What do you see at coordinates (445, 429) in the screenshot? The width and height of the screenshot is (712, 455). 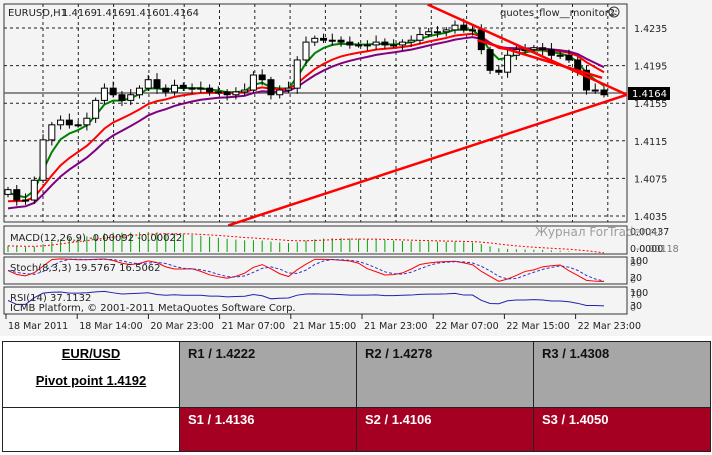 I see `s2-cell: S2 / 1.4106` at bounding box center [445, 429].